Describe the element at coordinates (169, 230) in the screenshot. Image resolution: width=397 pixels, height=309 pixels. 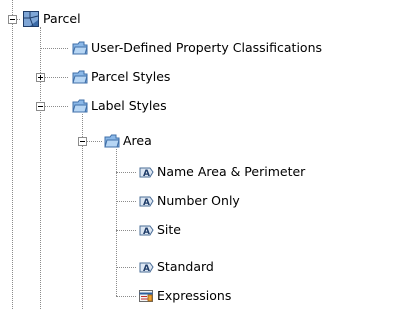
I see `tree-node-label: Site` at that location.